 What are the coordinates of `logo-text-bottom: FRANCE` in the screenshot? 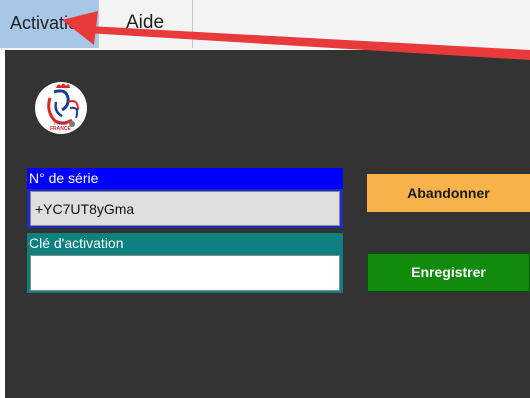 It's located at (60, 129).